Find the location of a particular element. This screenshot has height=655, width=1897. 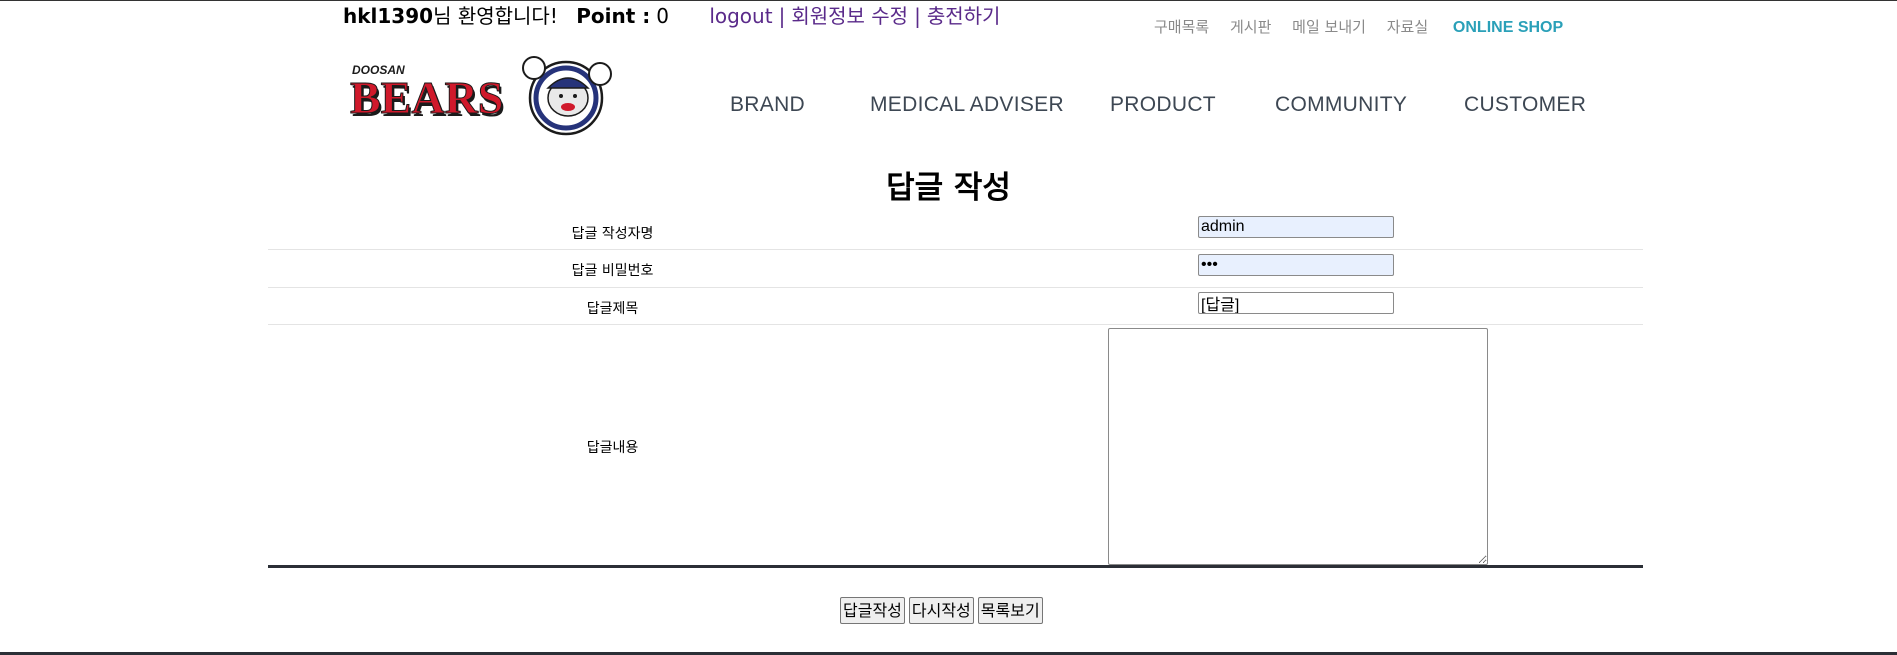

nav-community: COMMUNITY is located at coordinates (1341, 105).